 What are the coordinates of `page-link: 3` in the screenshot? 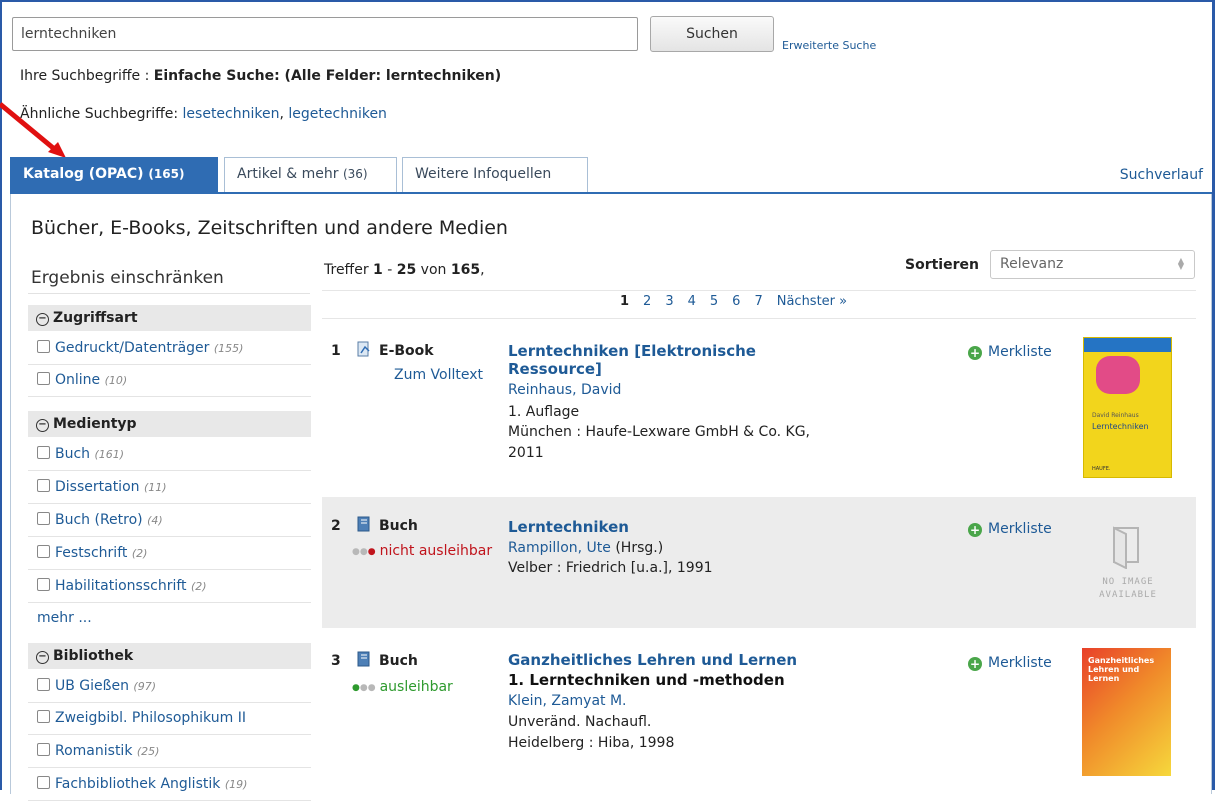 It's located at (669, 301).